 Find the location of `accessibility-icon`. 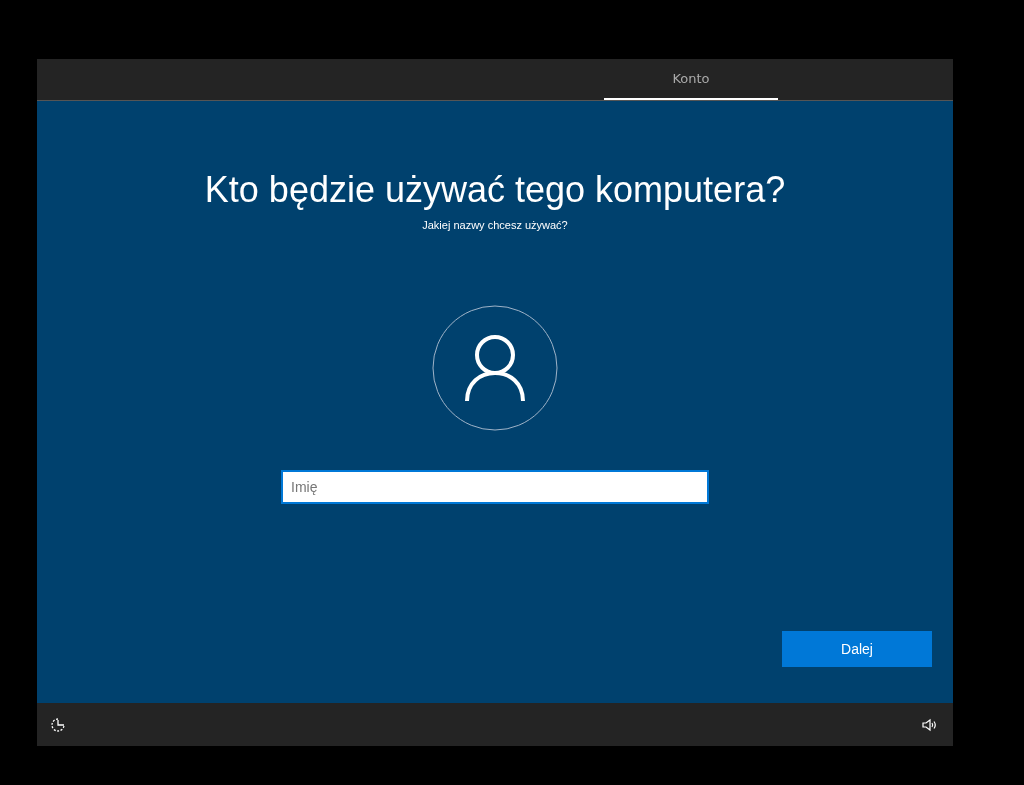

accessibility-icon is located at coordinates (58, 724).